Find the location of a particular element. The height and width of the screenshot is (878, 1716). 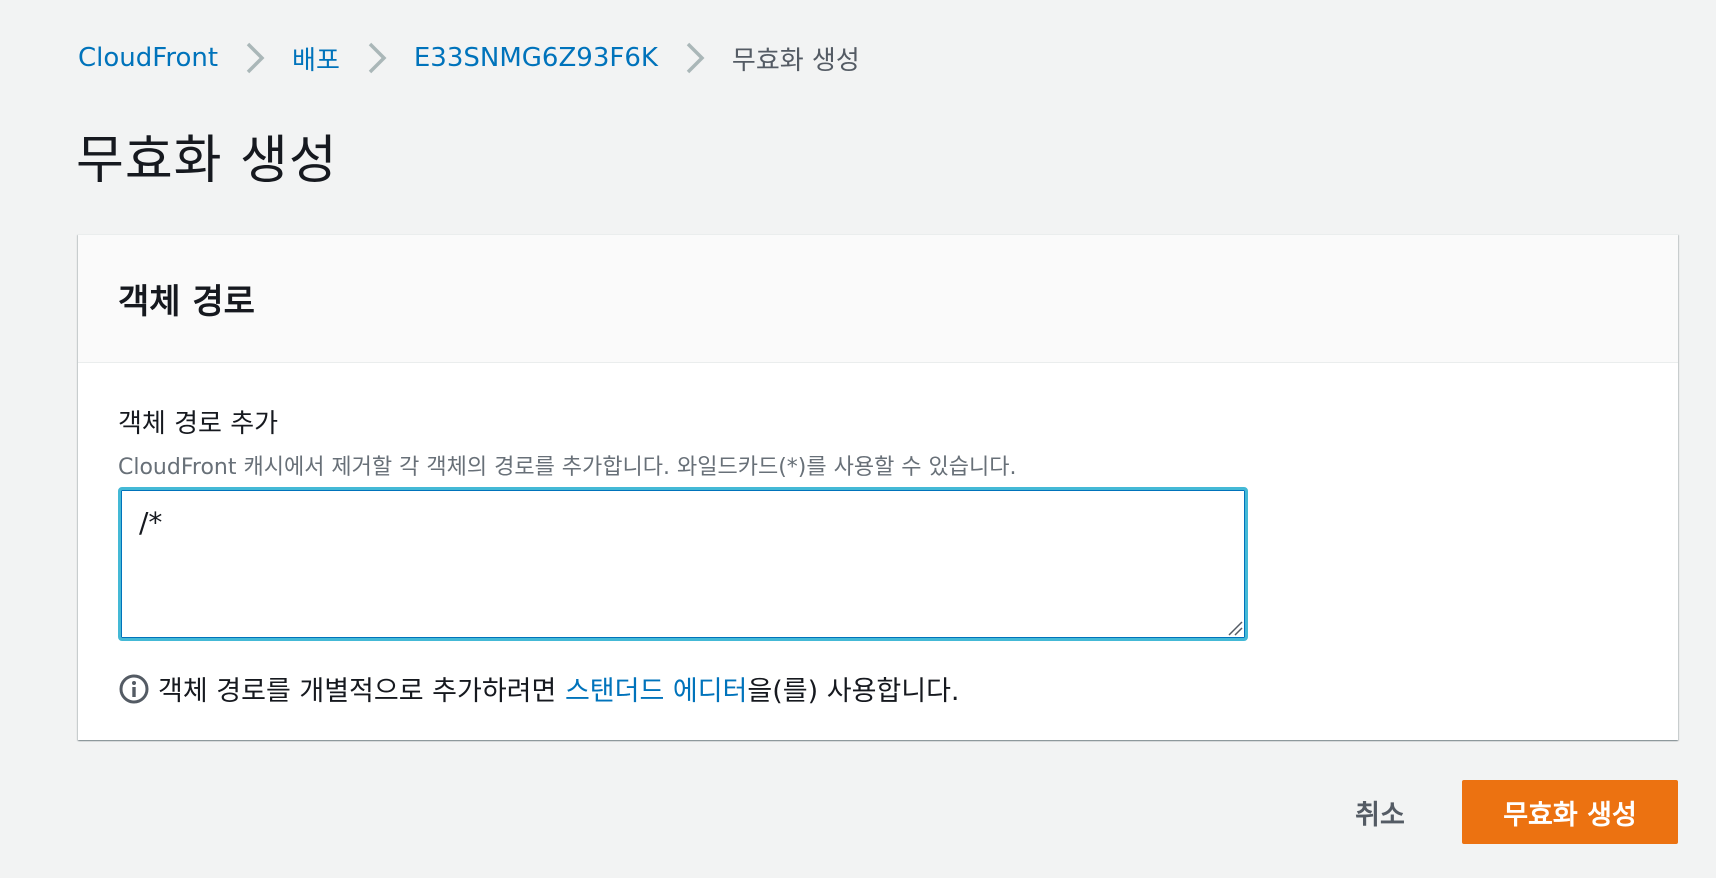

standard-editor-hint: 객체 경로를 개별적으로 추가하려면 스탠더드 에디터 을(를) 사용합니다. is located at coordinates (539, 688).